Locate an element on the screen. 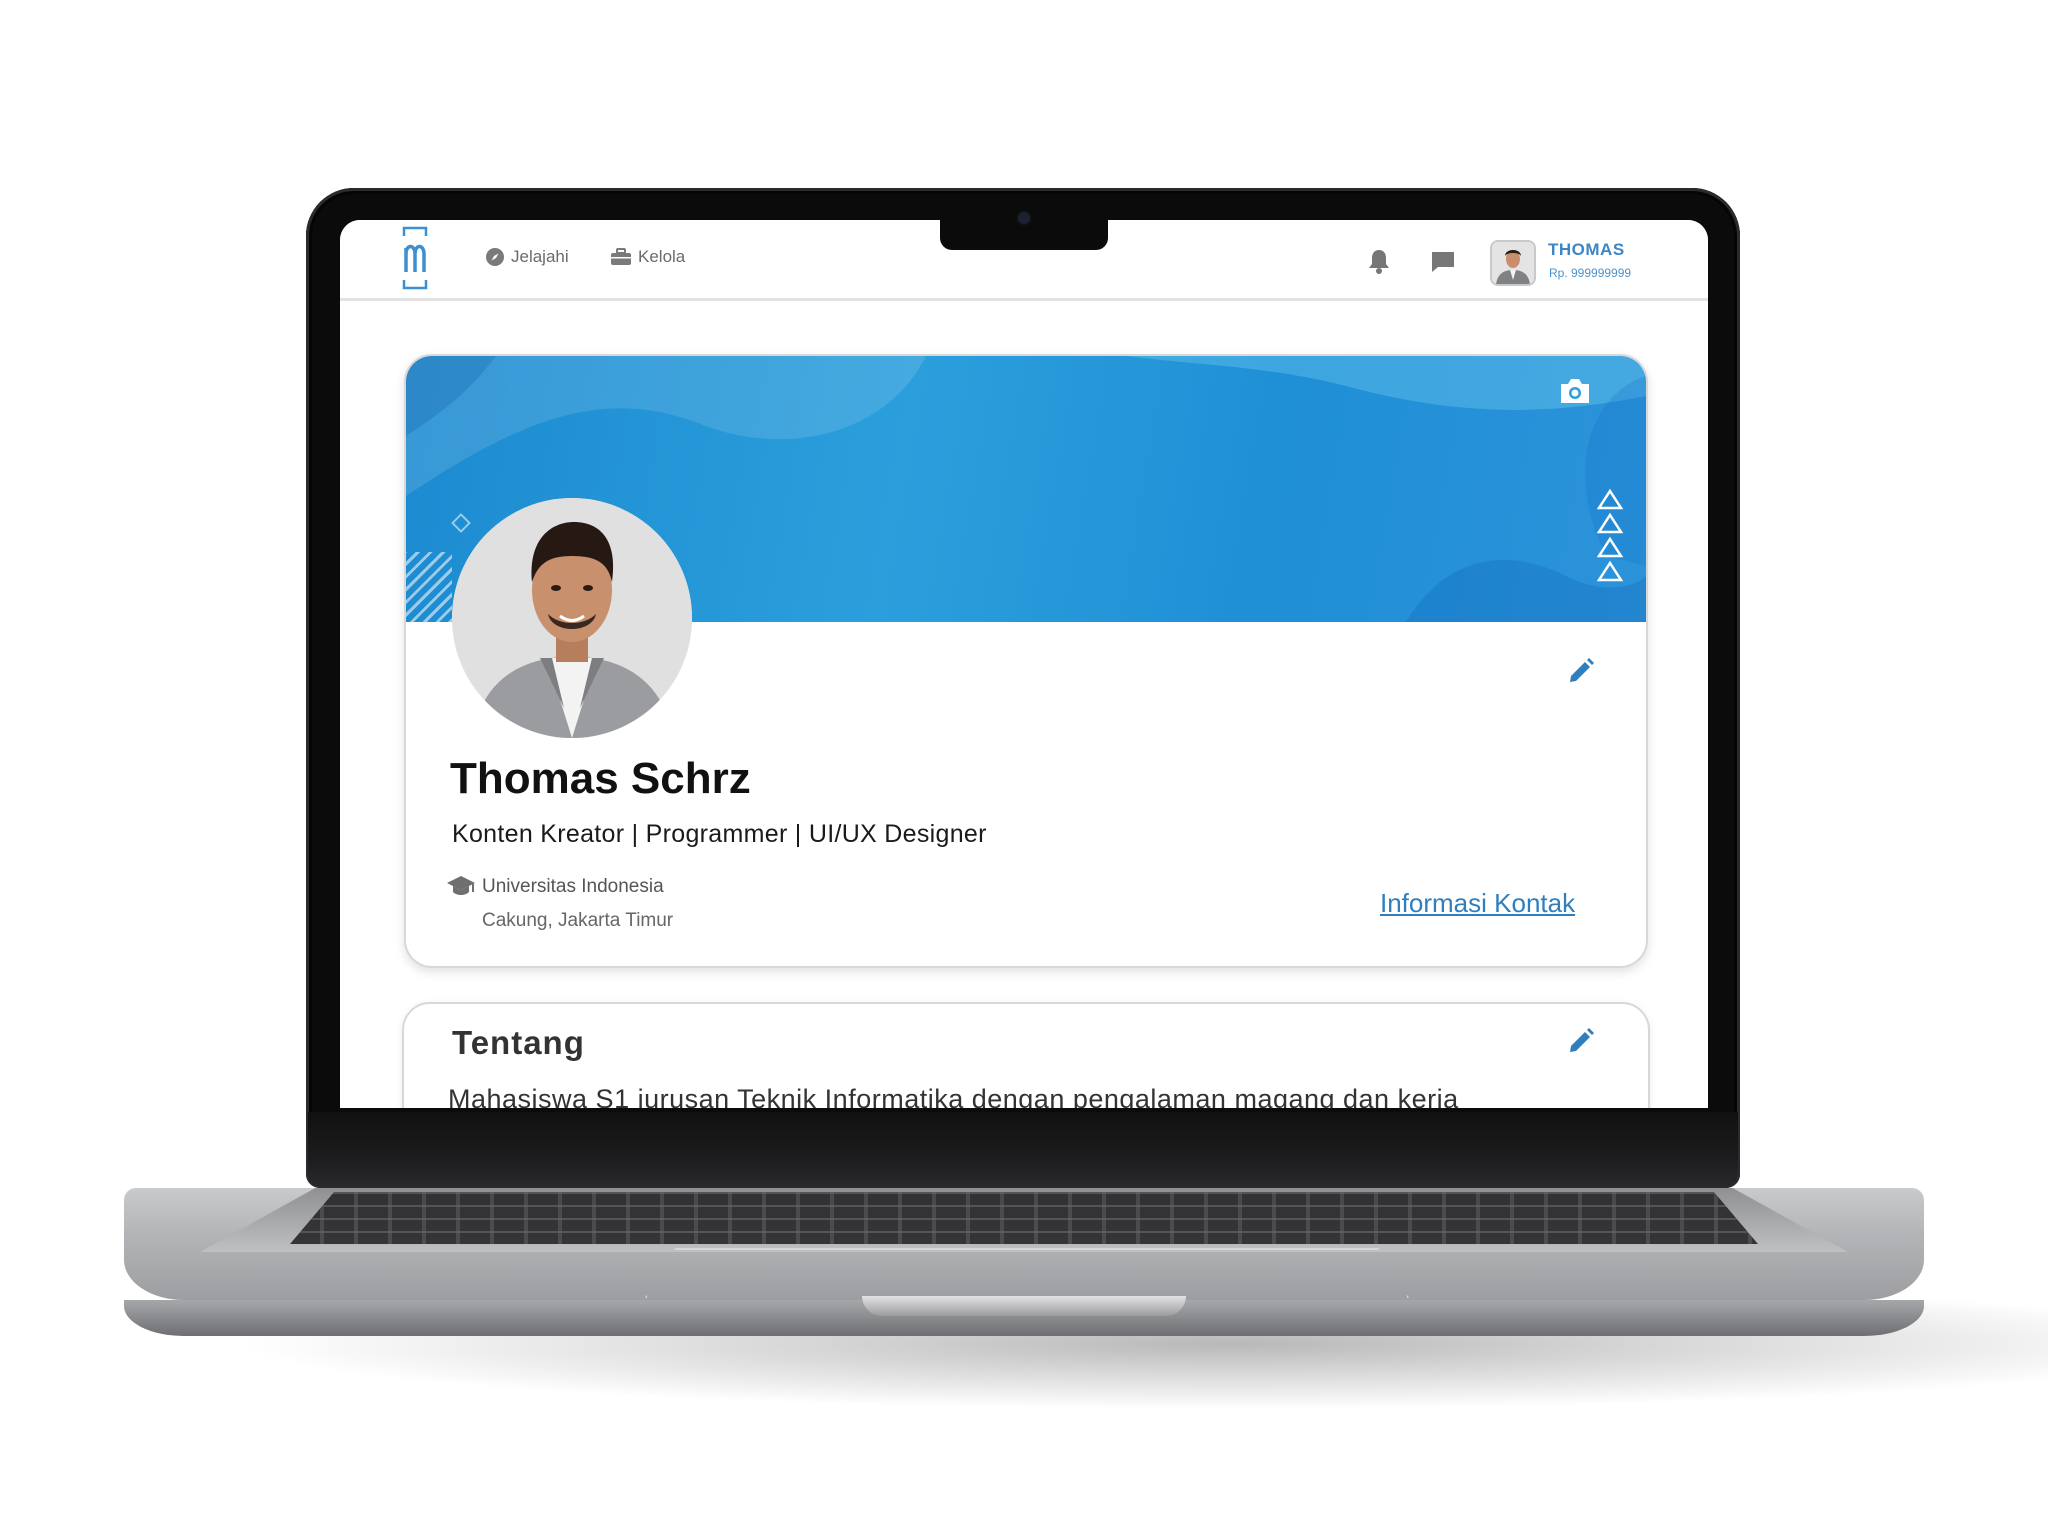 The width and height of the screenshot is (2048, 1536). chat-icon is located at coordinates (1443, 262).